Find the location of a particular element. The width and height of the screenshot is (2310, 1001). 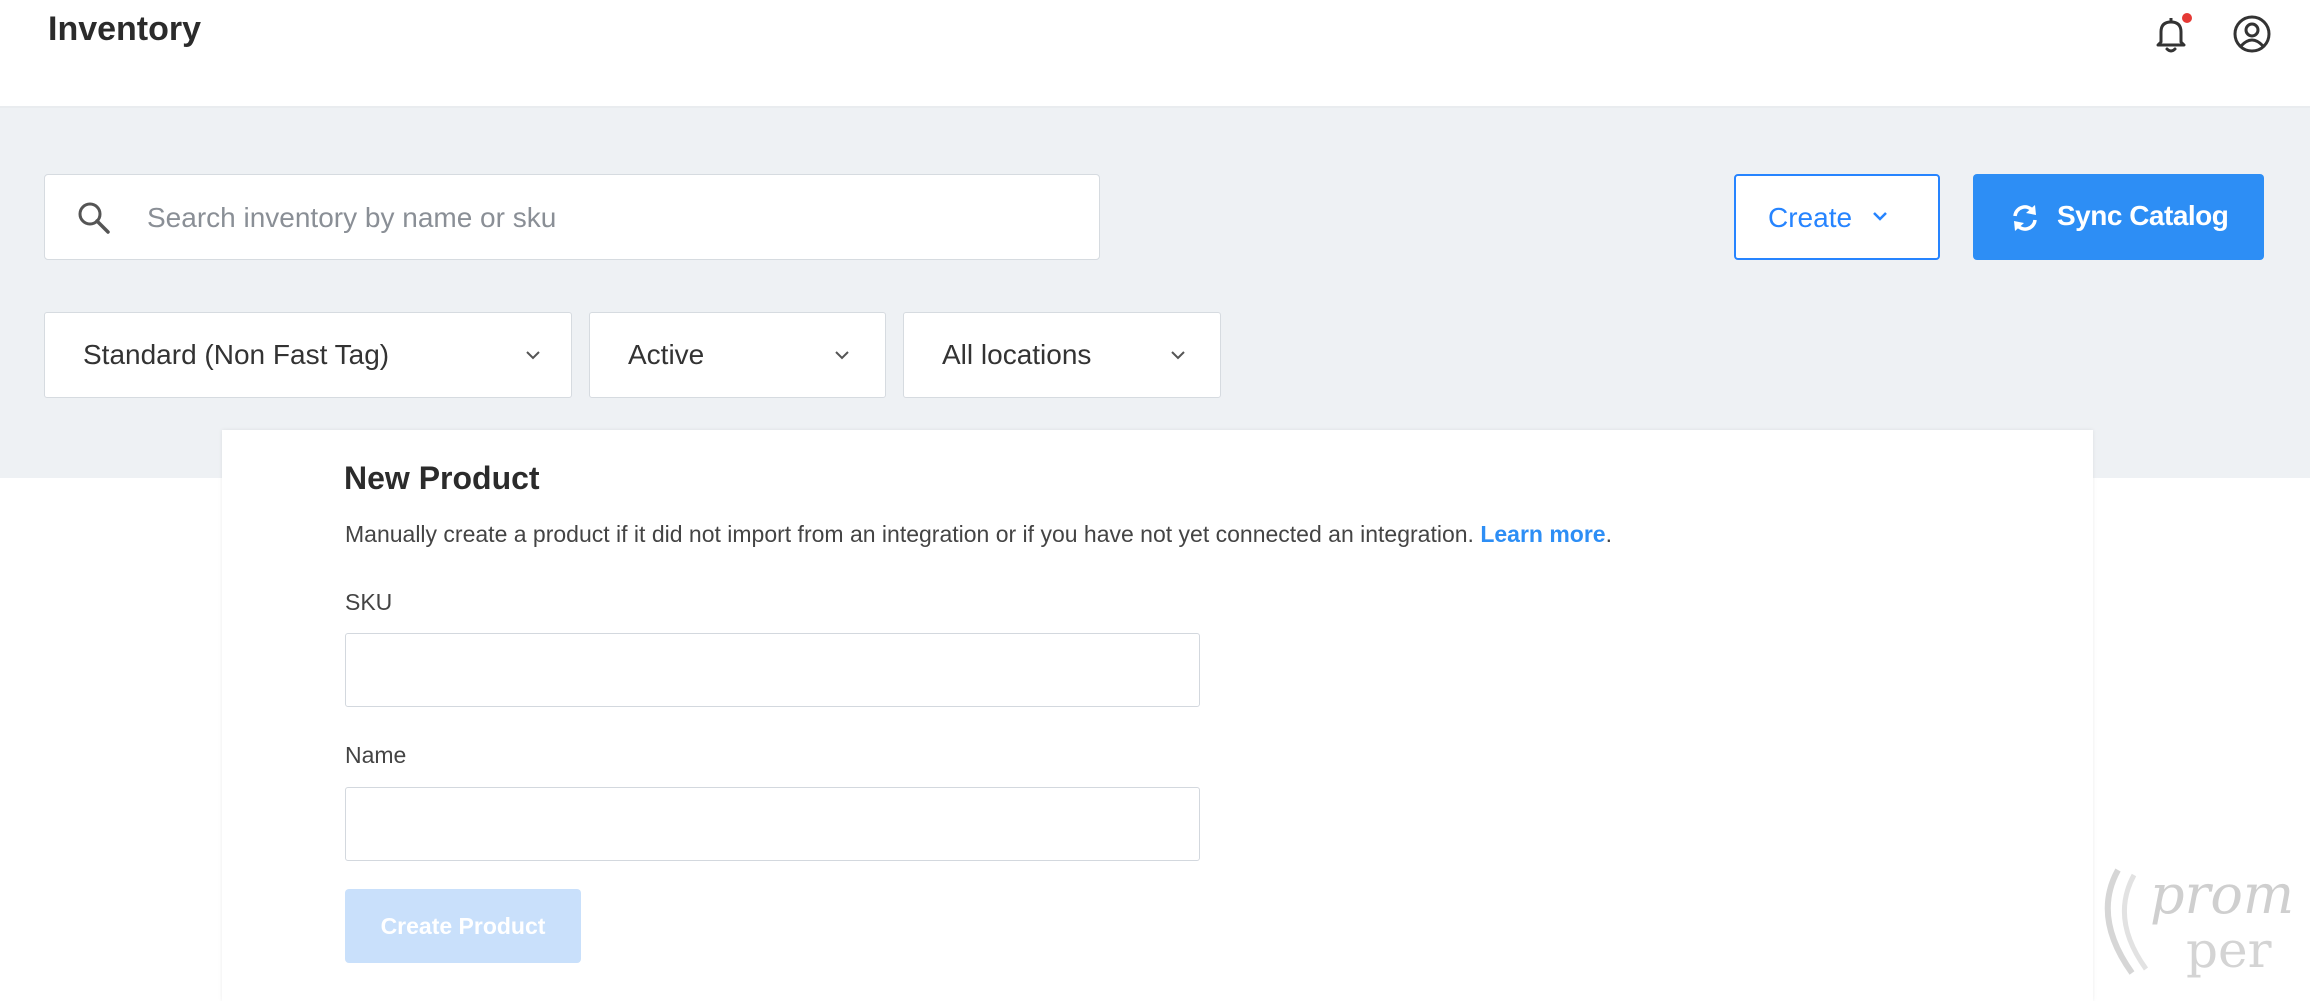

name-label: Name is located at coordinates (376, 755).